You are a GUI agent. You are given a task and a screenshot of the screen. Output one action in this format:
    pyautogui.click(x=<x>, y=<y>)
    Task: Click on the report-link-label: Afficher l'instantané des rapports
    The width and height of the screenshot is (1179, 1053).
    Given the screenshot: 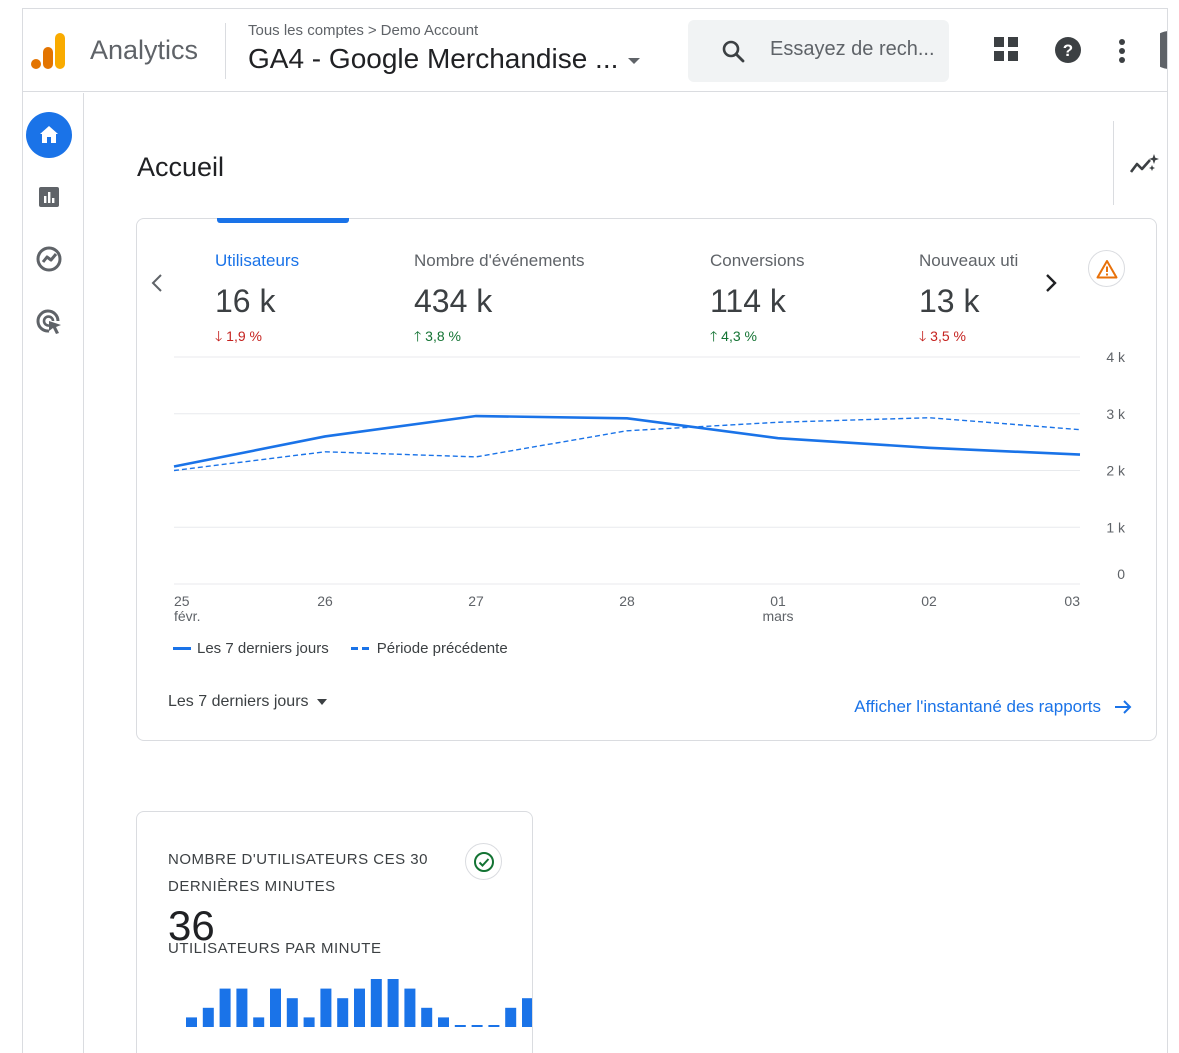 What is the action you would take?
    pyautogui.click(x=977, y=706)
    